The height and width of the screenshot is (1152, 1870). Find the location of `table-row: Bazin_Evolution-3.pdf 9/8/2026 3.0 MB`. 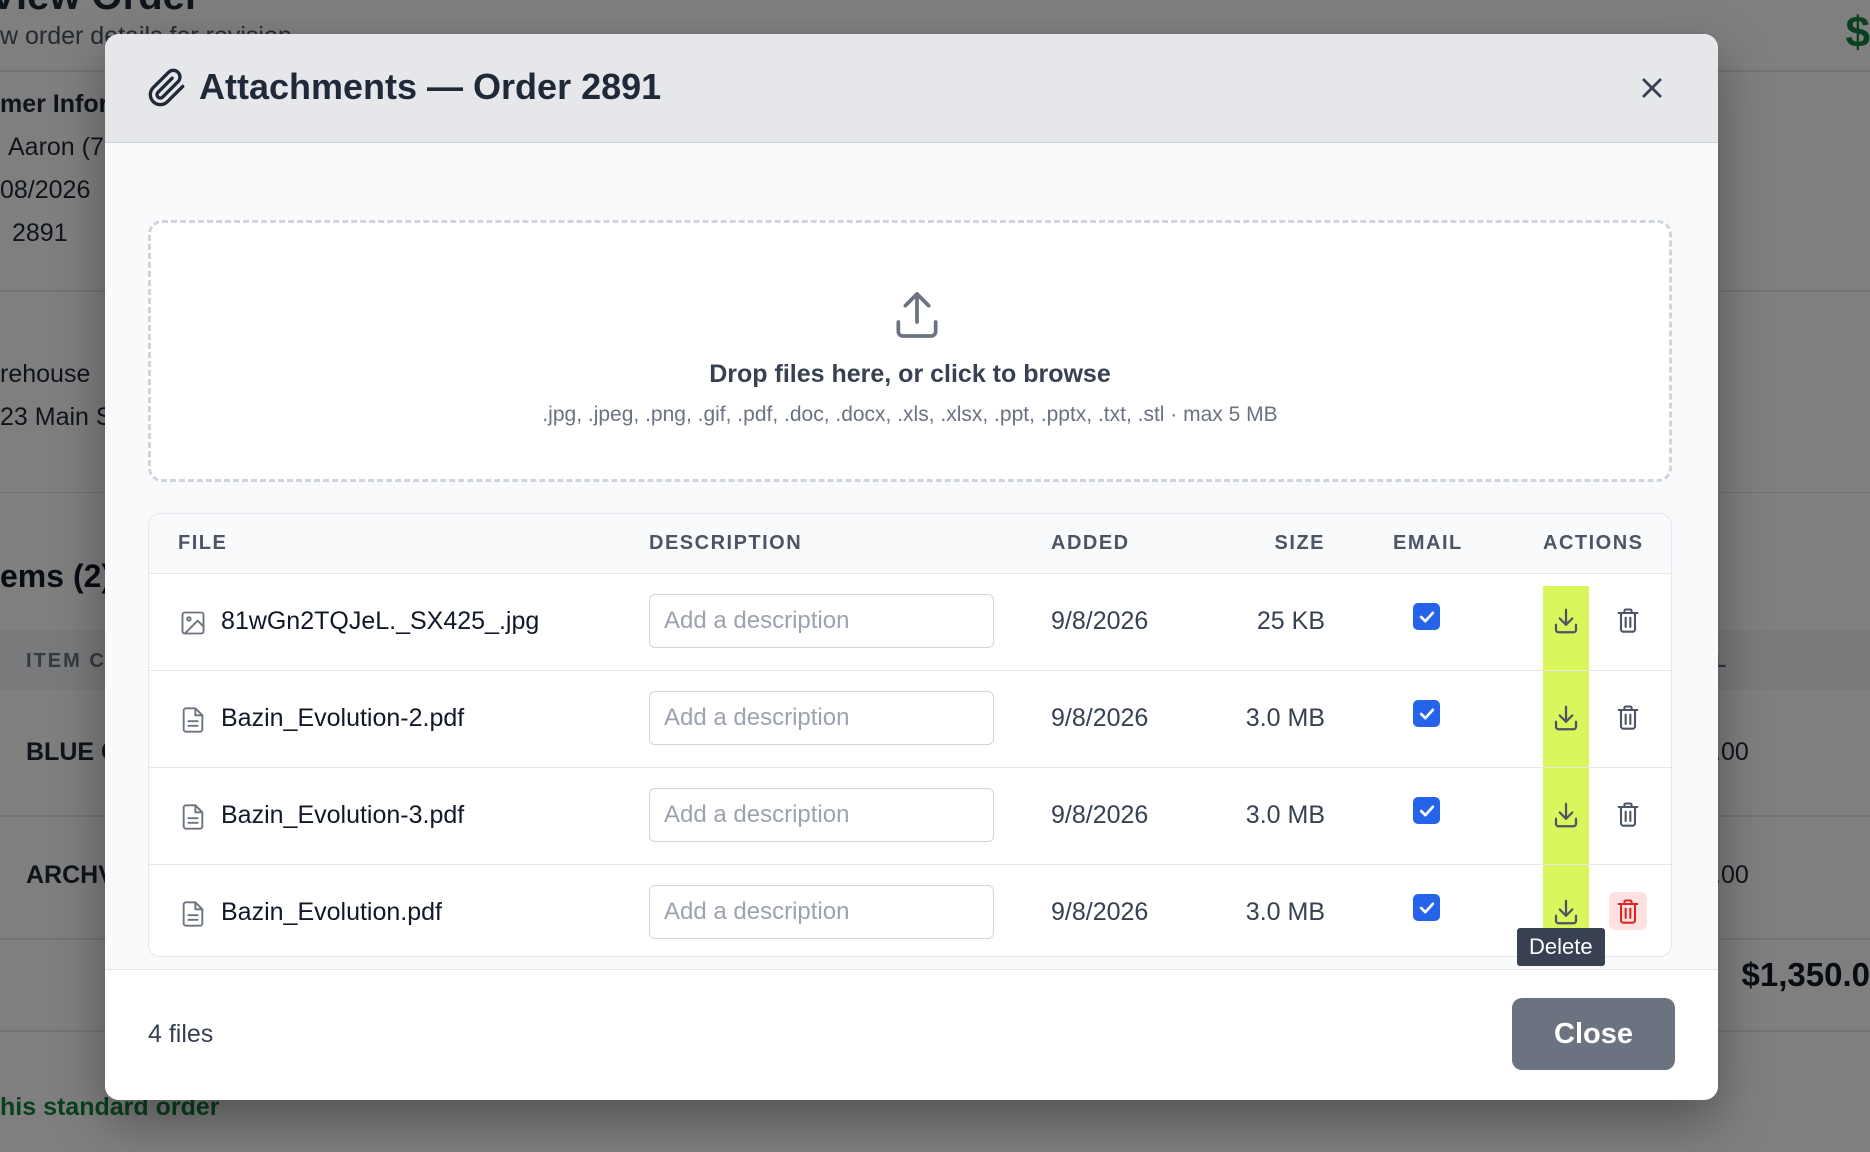

table-row: Bazin_Evolution-3.pdf 9/8/2026 3.0 MB is located at coordinates (910, 816).